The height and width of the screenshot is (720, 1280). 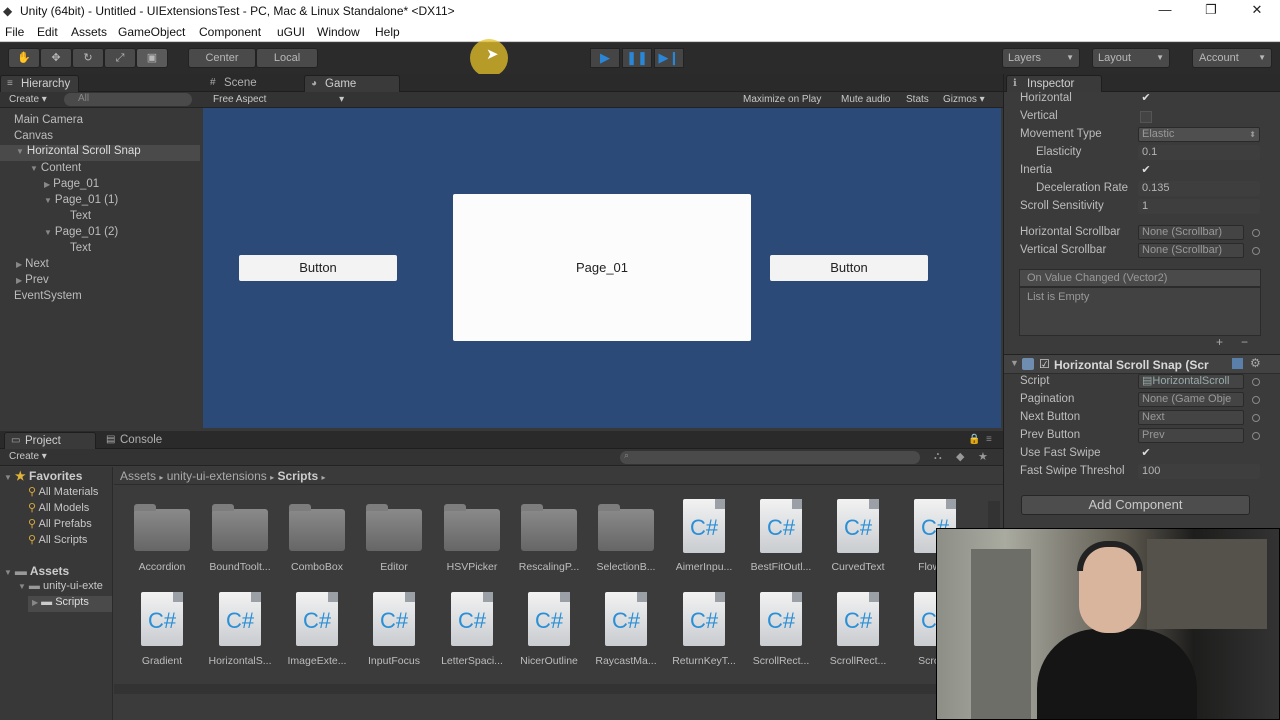 What do you see at coordinates (558, 689) in the screenshot?
I see `horizontal-scrollbar` at bounding box center [558, 689].